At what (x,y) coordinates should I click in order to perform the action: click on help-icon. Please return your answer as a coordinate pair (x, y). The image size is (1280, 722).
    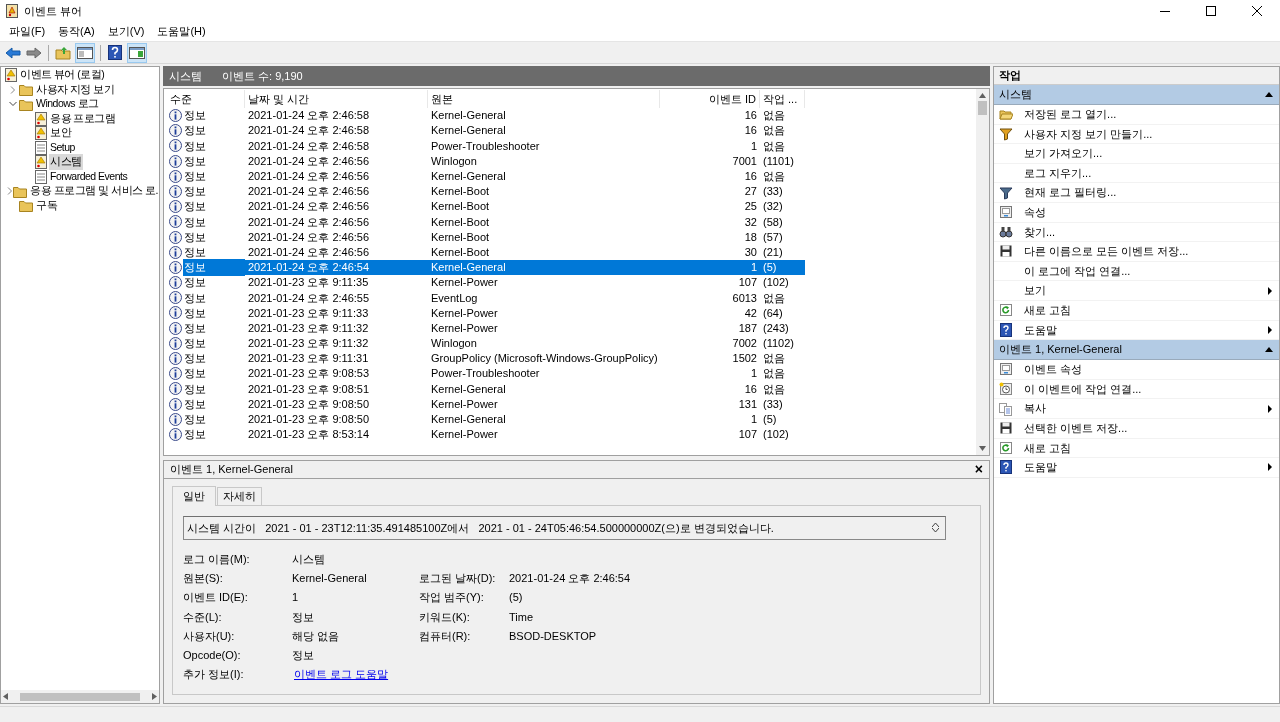
    Looking at the image, I should click on (1006, 329).